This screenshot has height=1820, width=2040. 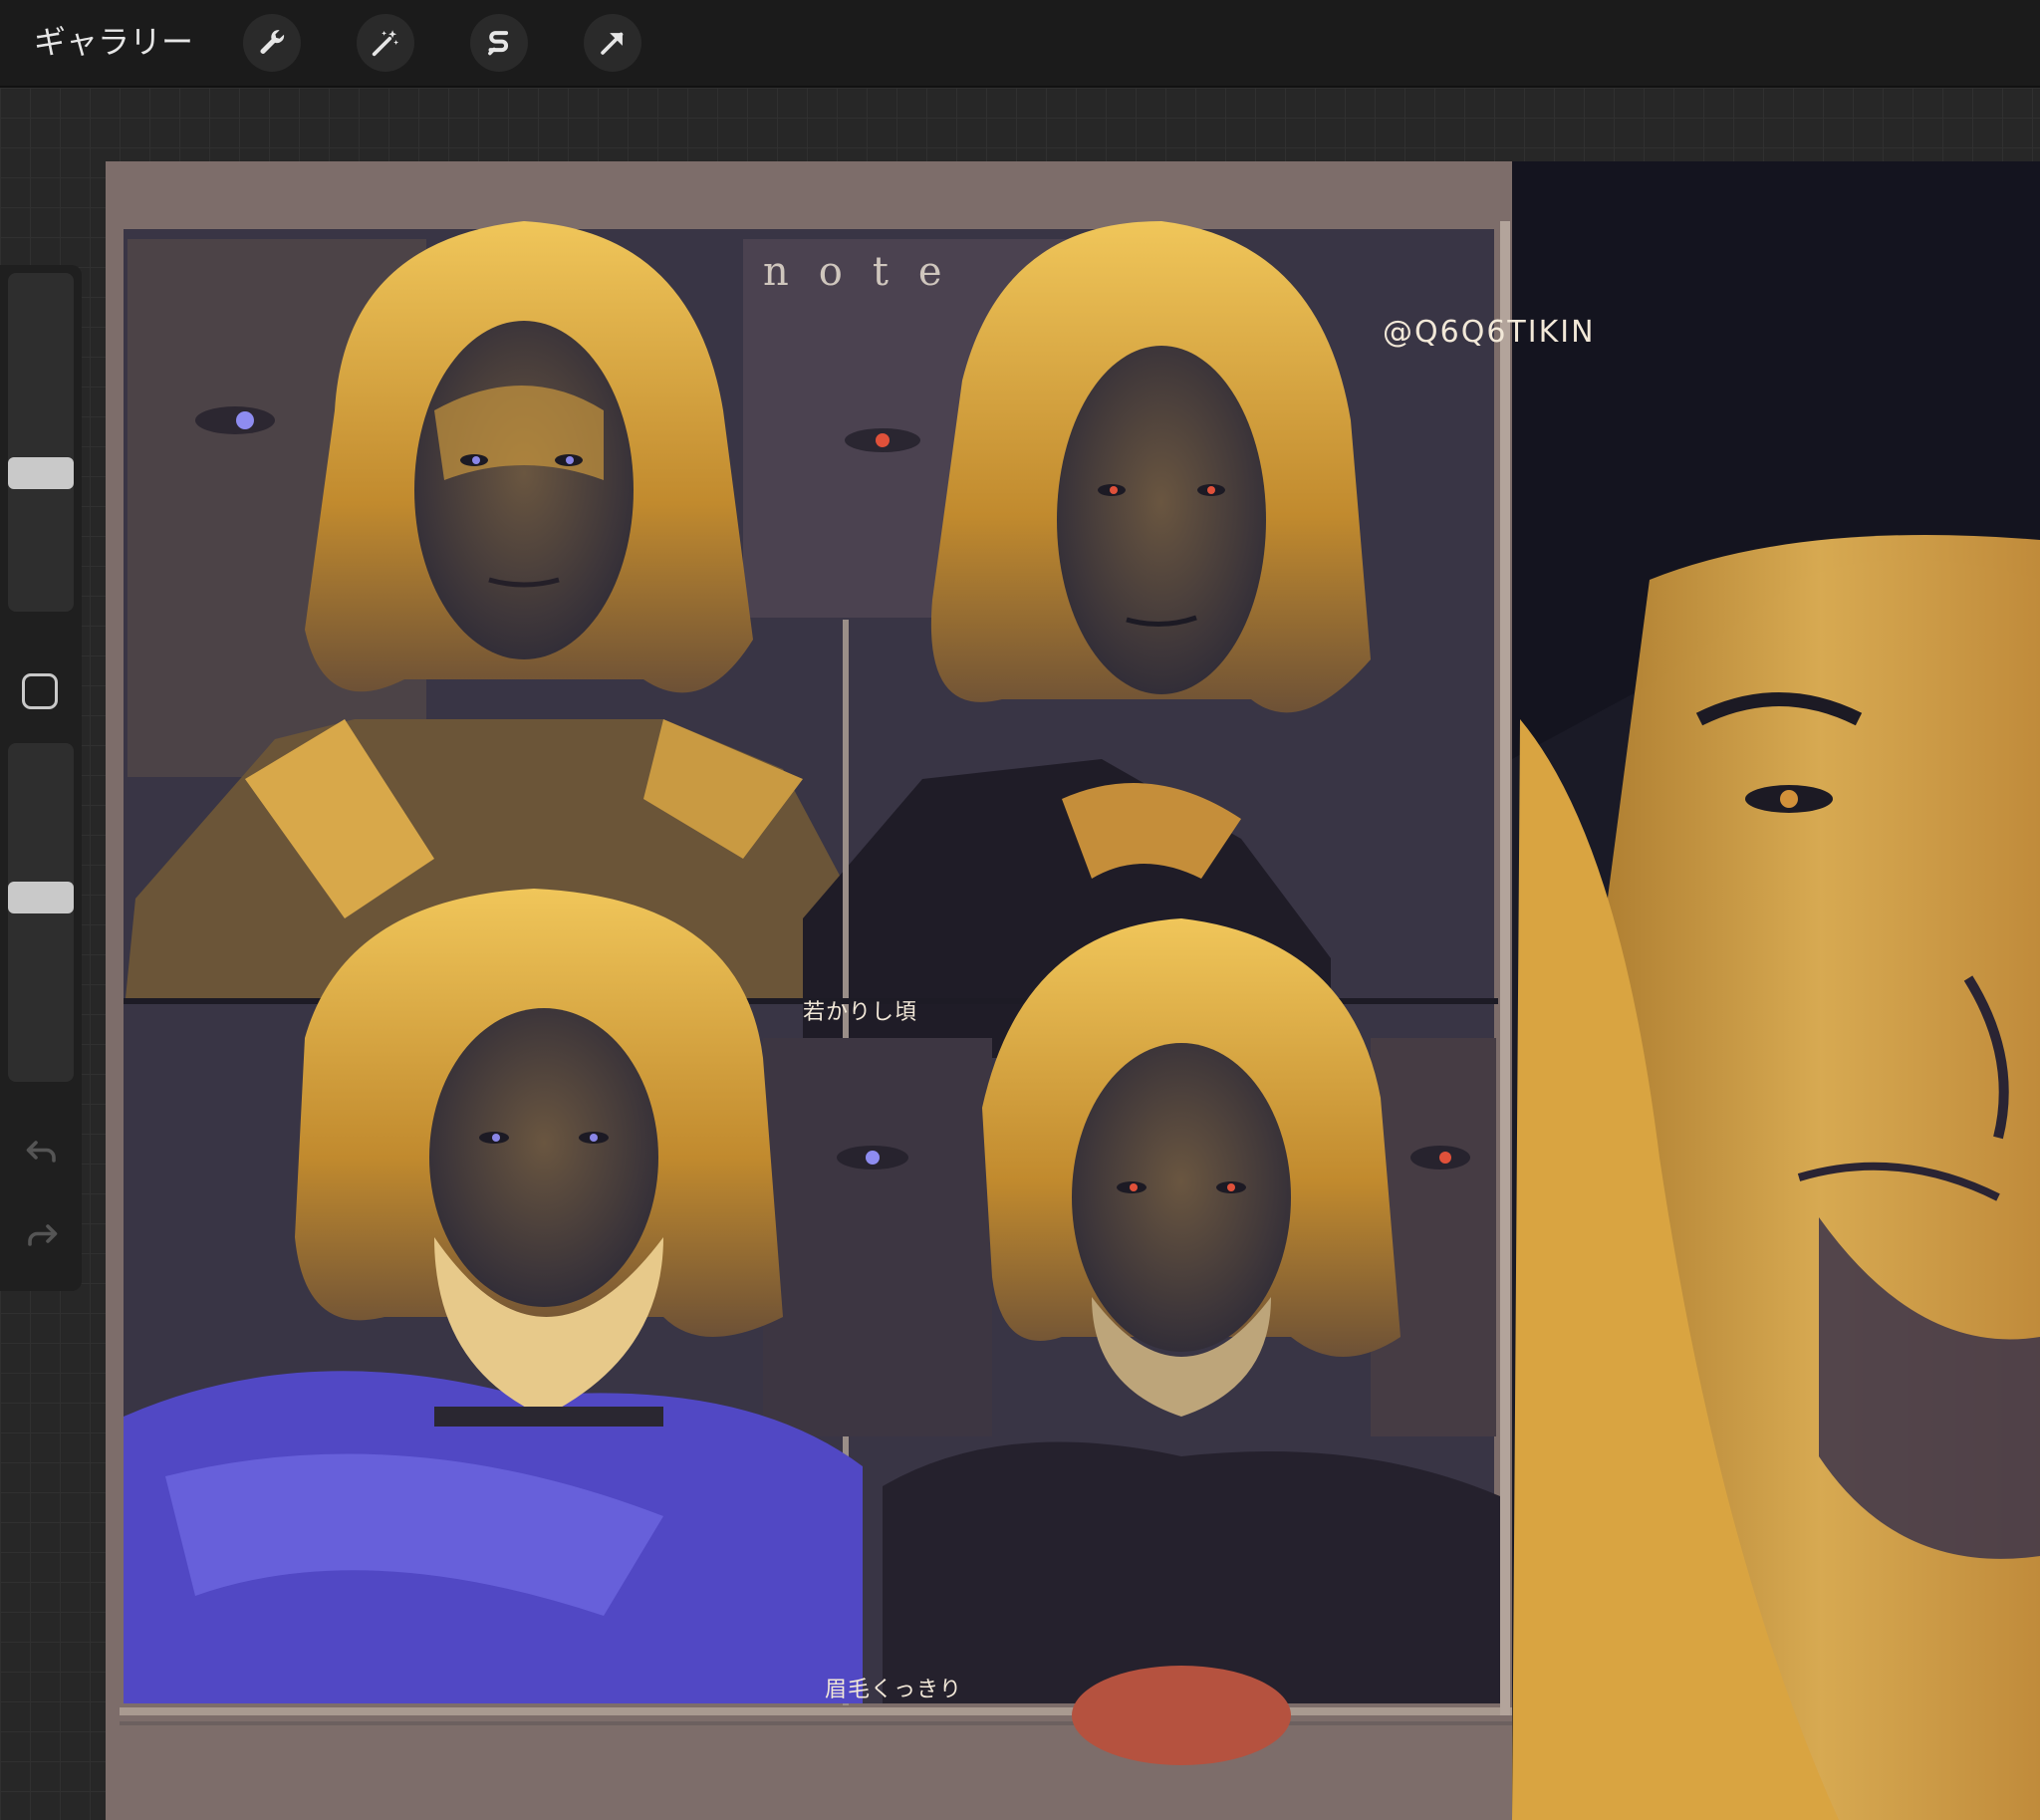 What do you see at coordinates (113, 42) in the screenshot?
I see `gallery-button: ギャラリー` at bounding box center [113, 42].